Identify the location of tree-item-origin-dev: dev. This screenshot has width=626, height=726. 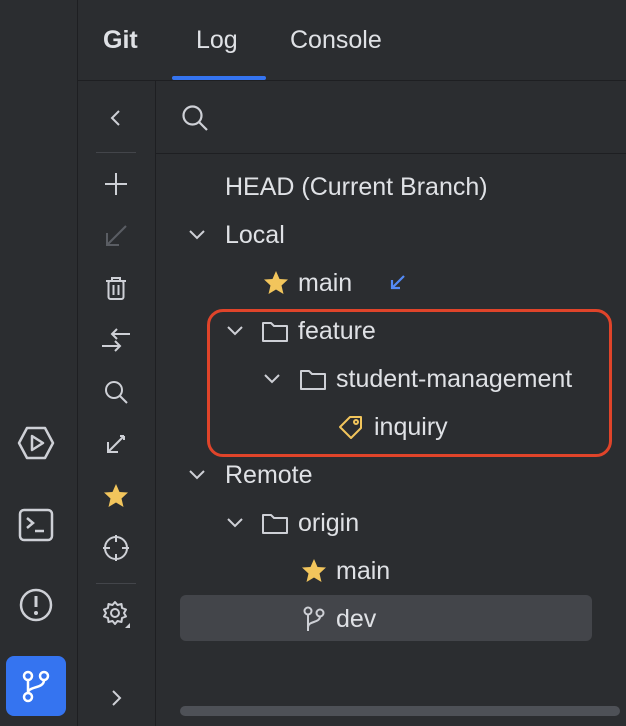
(391, 619).